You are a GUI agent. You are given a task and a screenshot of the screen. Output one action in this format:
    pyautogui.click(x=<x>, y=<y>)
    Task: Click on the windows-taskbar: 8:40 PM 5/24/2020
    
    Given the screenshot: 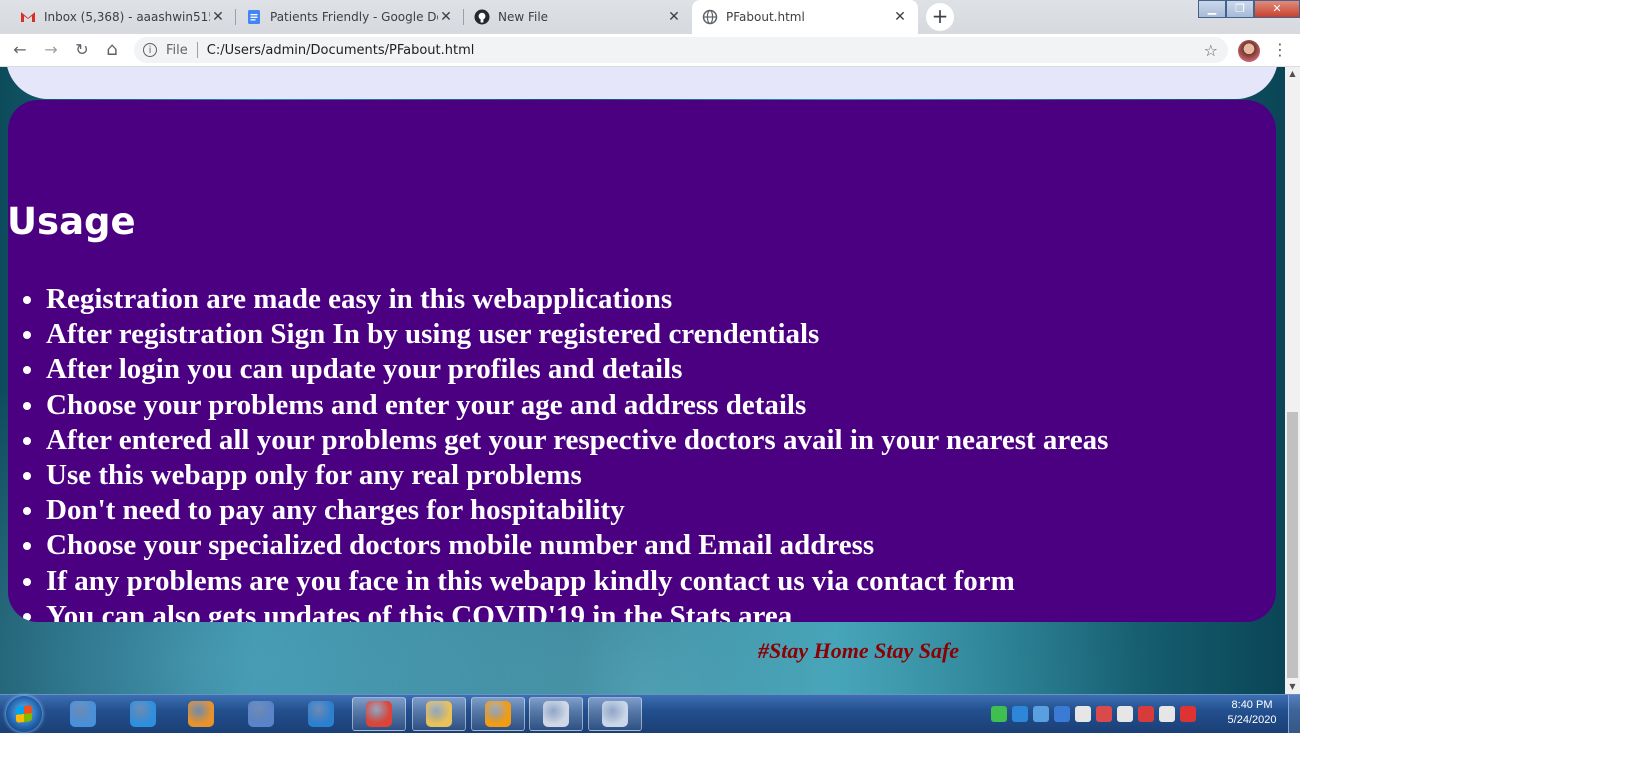 What is the action you would take?
    pyautogui.click(x=650, y=713)
    